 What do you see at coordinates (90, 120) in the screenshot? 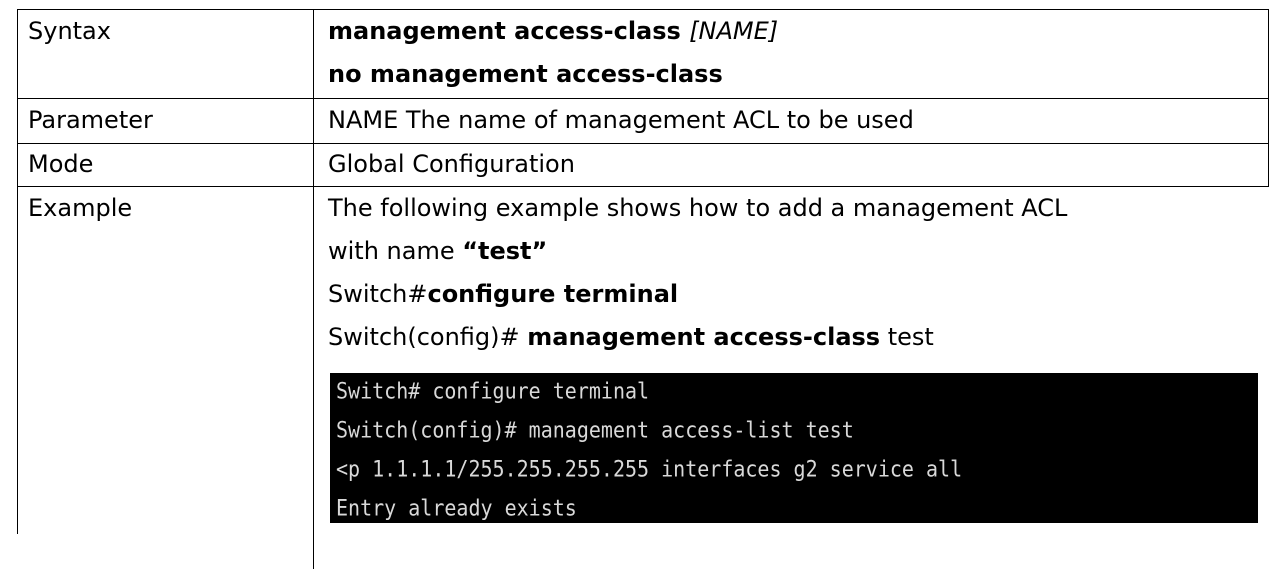
I see `parameter-label: Parameter` at bounding box center [90, 120].